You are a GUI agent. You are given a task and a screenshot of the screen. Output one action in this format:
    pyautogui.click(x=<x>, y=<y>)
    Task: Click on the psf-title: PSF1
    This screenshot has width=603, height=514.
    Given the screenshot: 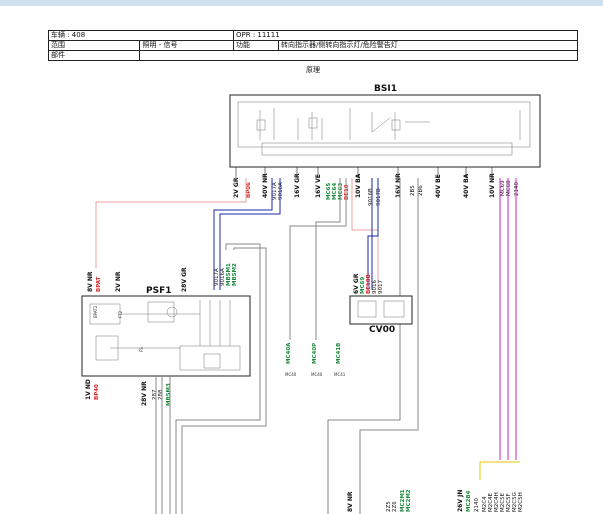 What is the action you would take?
    pyautogui.click(x=159, y=291)
    